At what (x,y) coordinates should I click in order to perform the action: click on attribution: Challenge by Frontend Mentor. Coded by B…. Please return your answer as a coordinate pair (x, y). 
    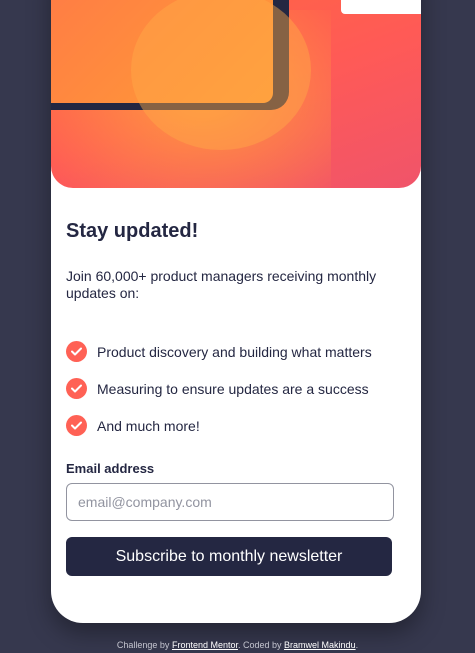
    Looking at the image, I should click on (237, 645).